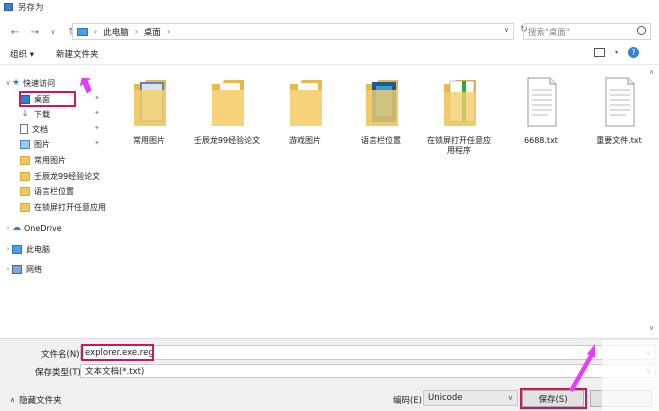  I want to click on download-icon: ↓, so click(25, 114).